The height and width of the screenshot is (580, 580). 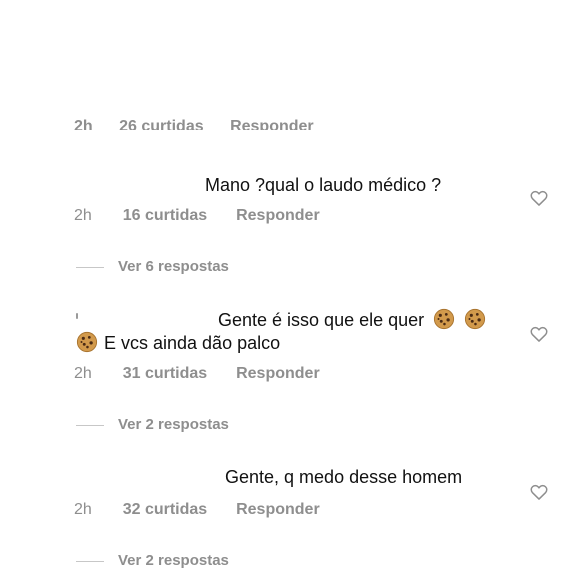 What do you see at coordinates (161, 124) in the screenshot?
I see `previous-comment-likes: 26 curtidas` at bounding box center [161, 124].